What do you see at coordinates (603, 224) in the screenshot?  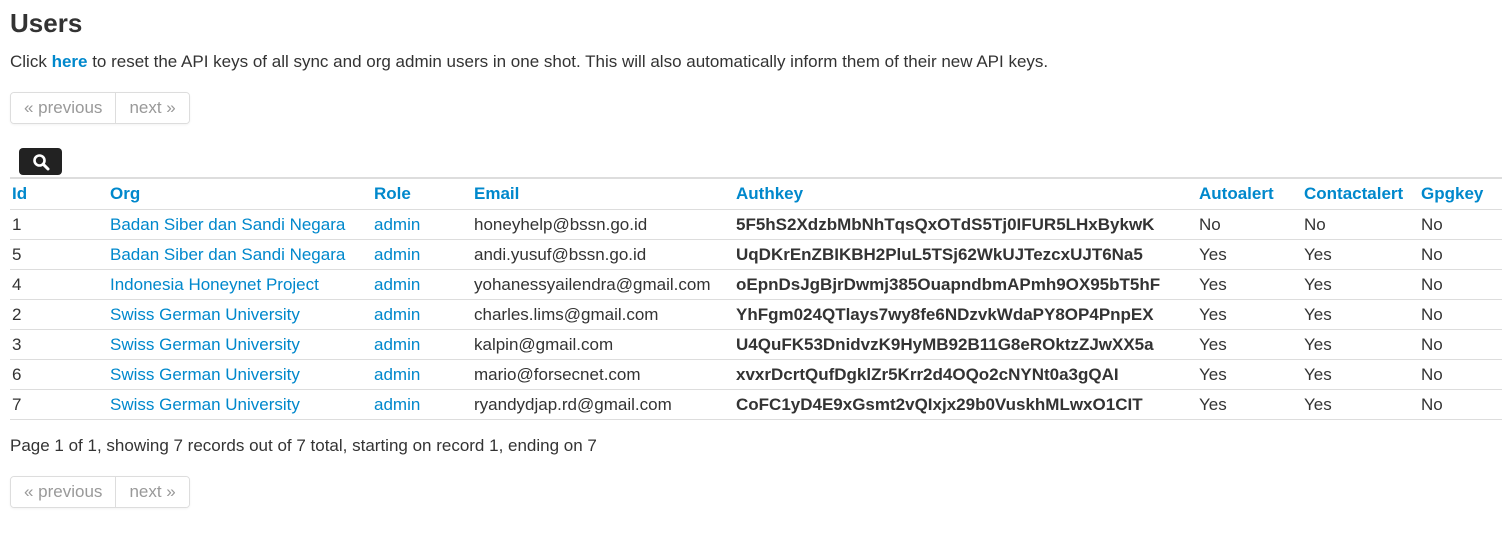 I see `cell-email: honeyhelp@bssn.go.id` at bounding box center [603, 224].